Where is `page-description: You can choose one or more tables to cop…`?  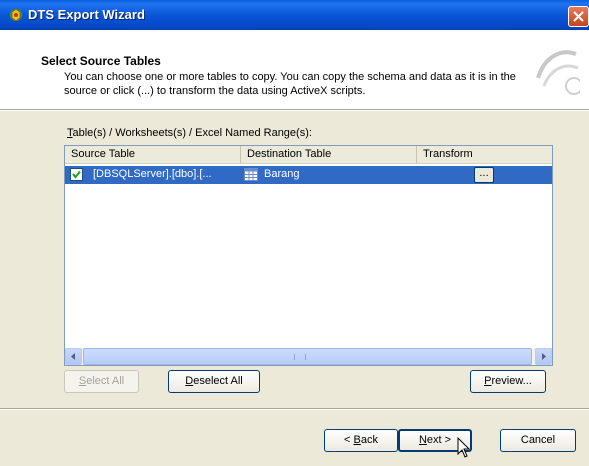 page-description: You can choose one or more tables to cop… is located at coordinates (326, 84).